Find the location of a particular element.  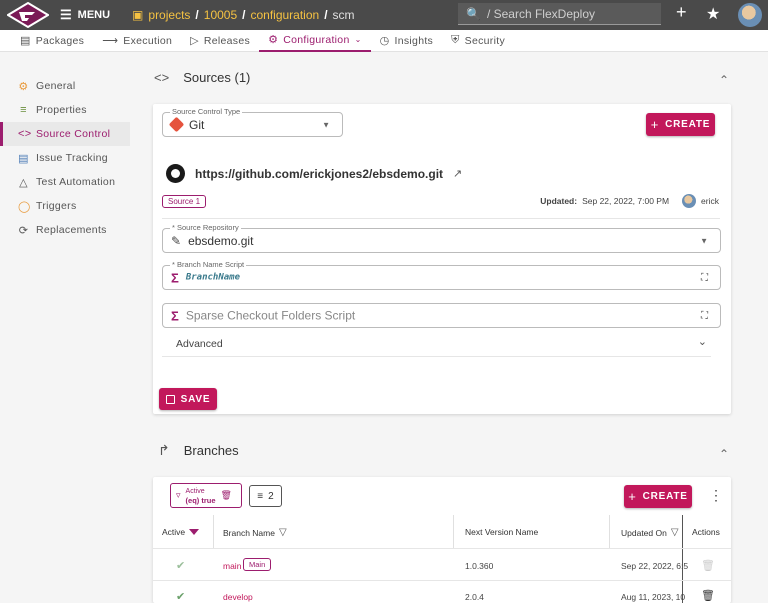

branch-name-link: develop is located at coordinates (238, 597).